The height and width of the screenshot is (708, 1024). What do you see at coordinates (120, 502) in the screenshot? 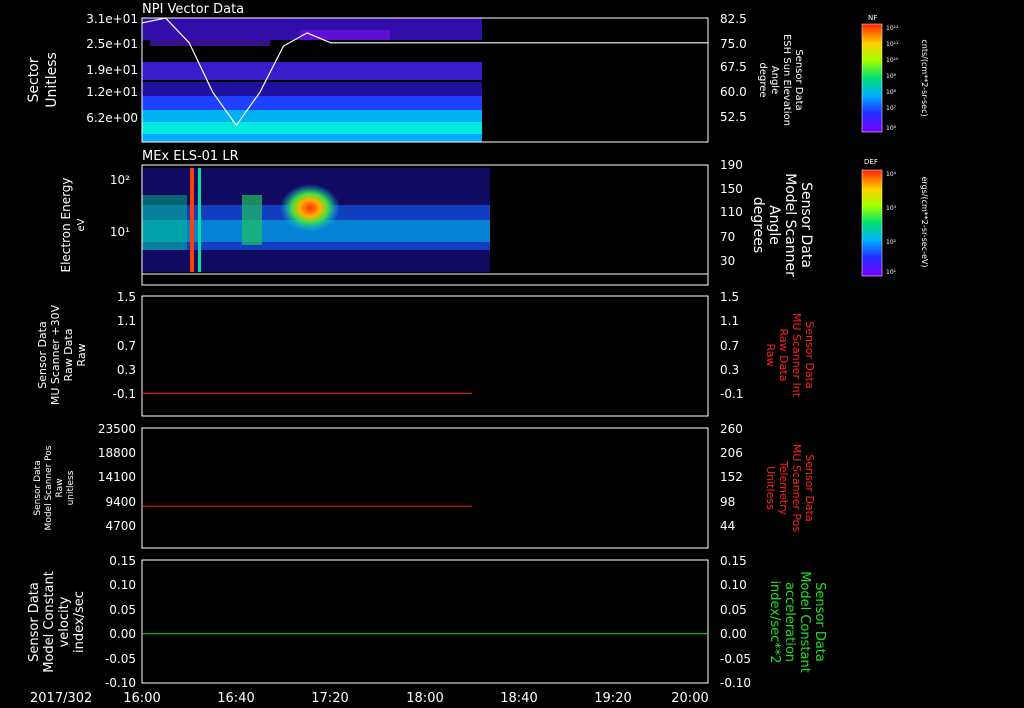
I see `y-tick-label: 9400` at bounding box center [120, 502].